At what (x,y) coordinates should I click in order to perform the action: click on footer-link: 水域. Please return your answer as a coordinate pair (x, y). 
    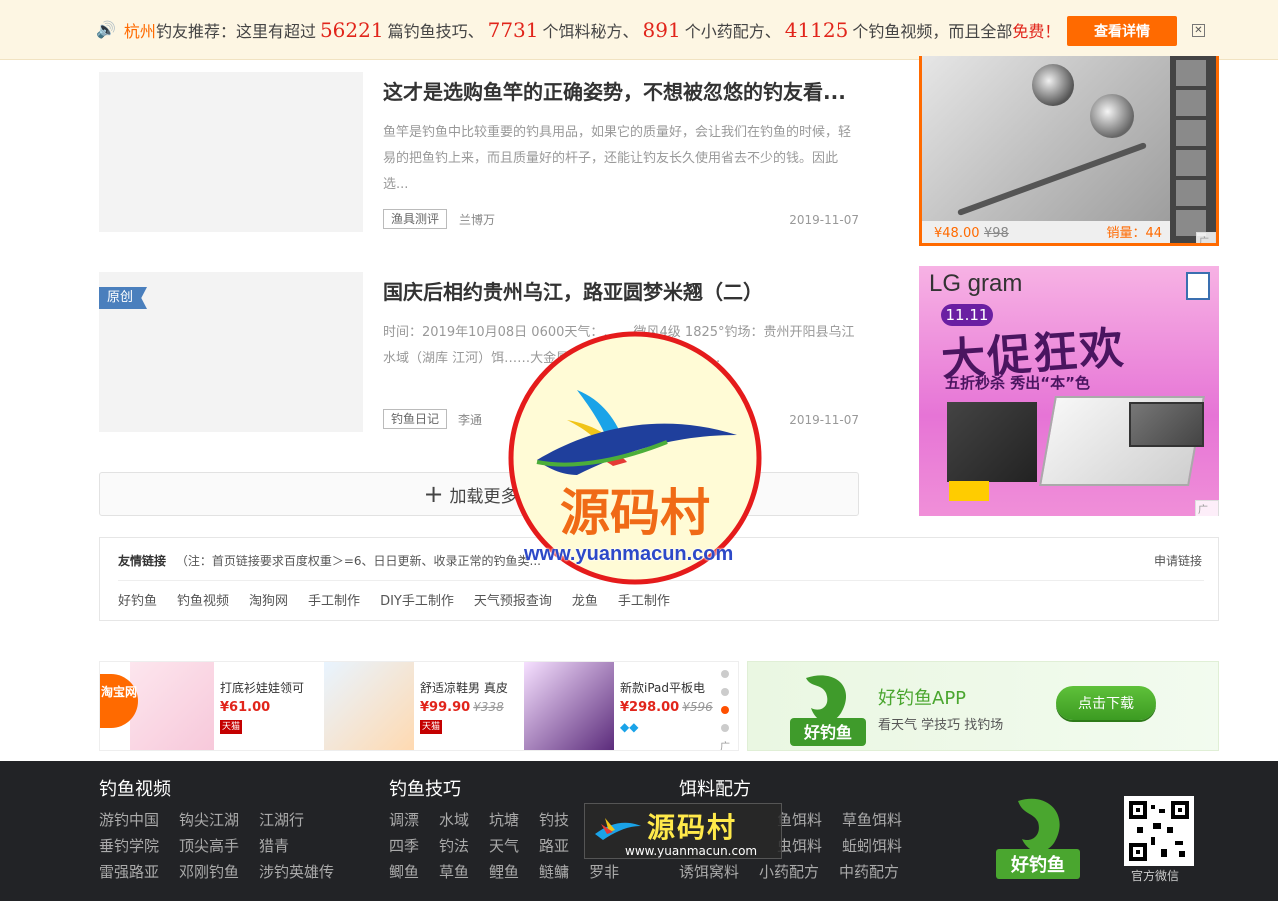
    Looking at the image, I should click on (454, 820).